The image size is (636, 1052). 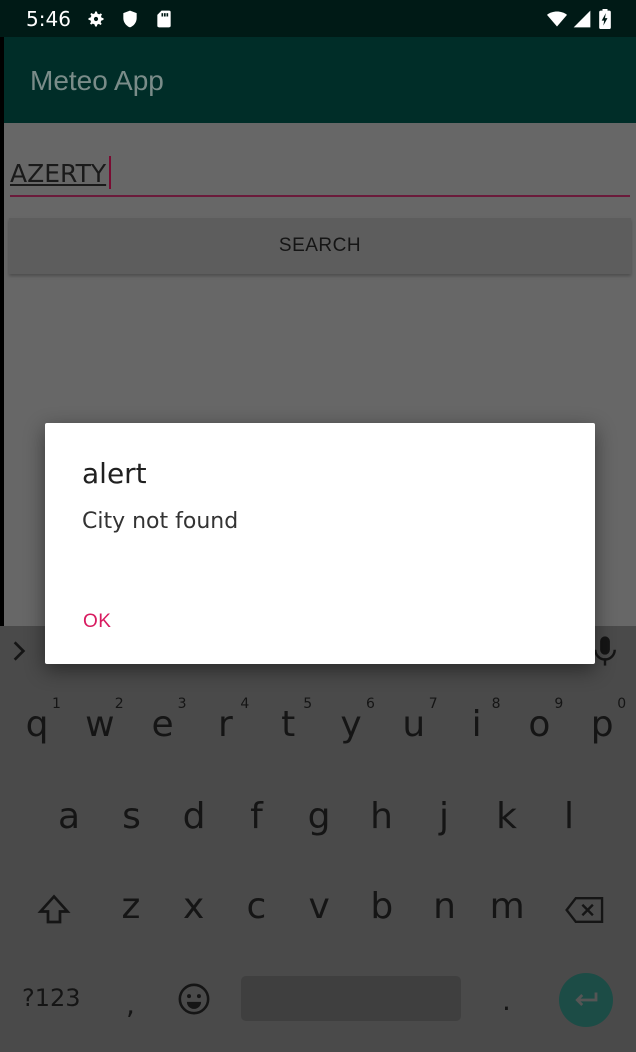 I want to click on key-s: s, so click(x=132, y=816).